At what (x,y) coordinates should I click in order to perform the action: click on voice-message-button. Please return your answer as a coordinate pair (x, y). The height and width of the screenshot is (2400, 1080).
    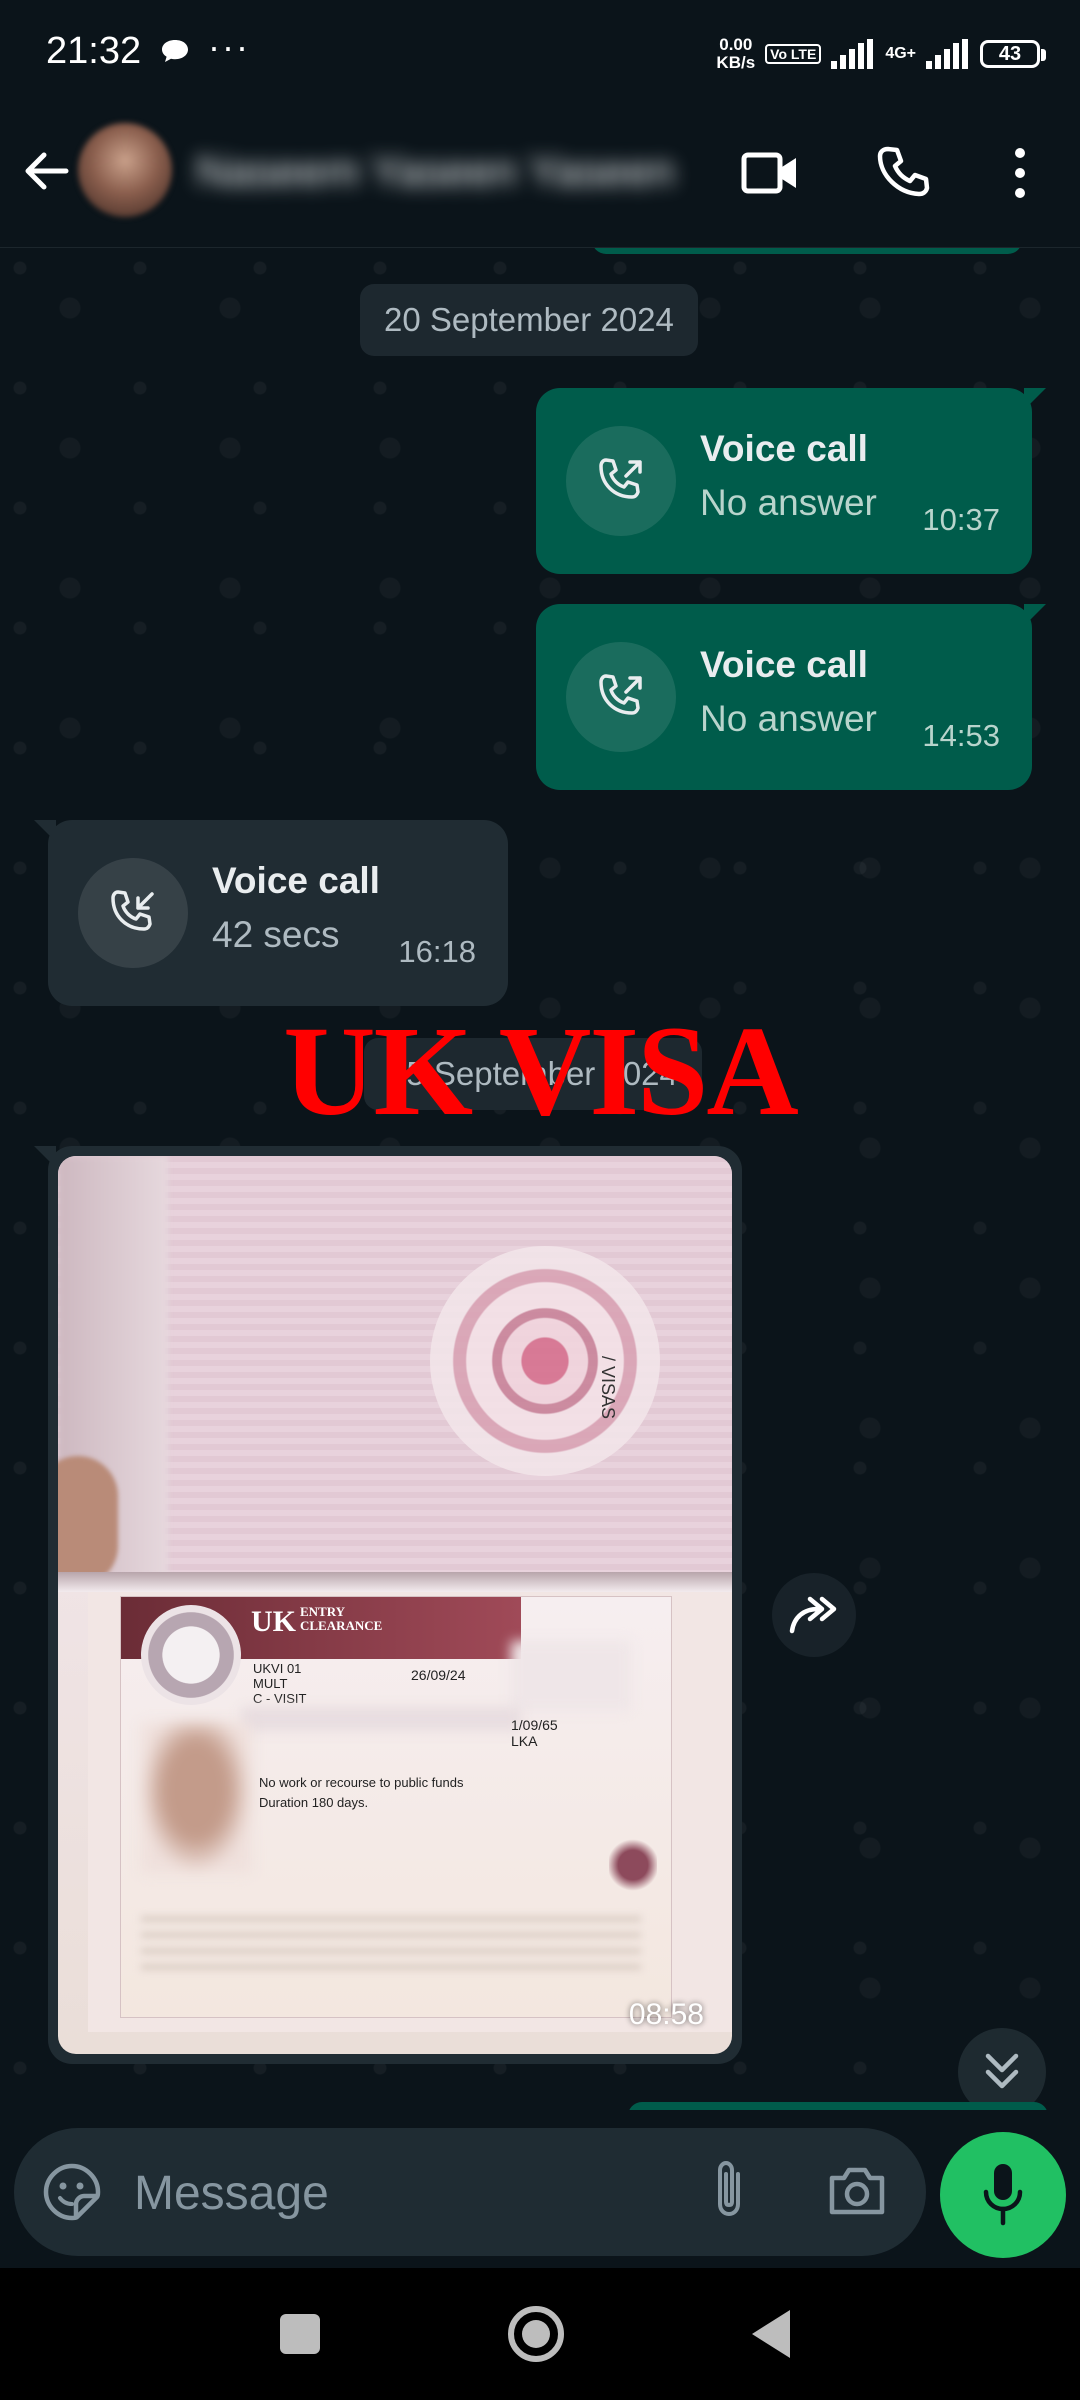
    Looking at the image, I should click on (1003, 2195).